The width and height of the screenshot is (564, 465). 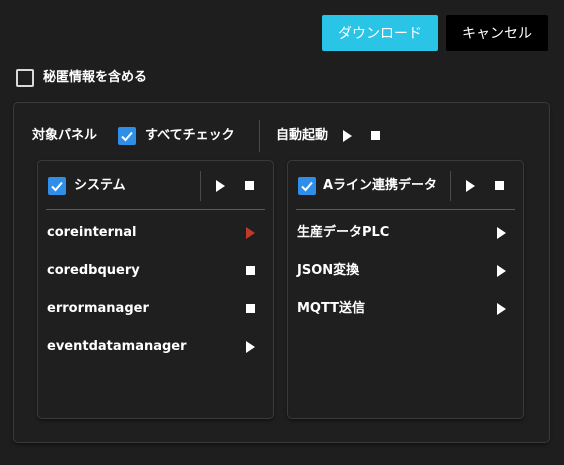 I want to click on autostart-play-icon, so click(x=347, y=136).